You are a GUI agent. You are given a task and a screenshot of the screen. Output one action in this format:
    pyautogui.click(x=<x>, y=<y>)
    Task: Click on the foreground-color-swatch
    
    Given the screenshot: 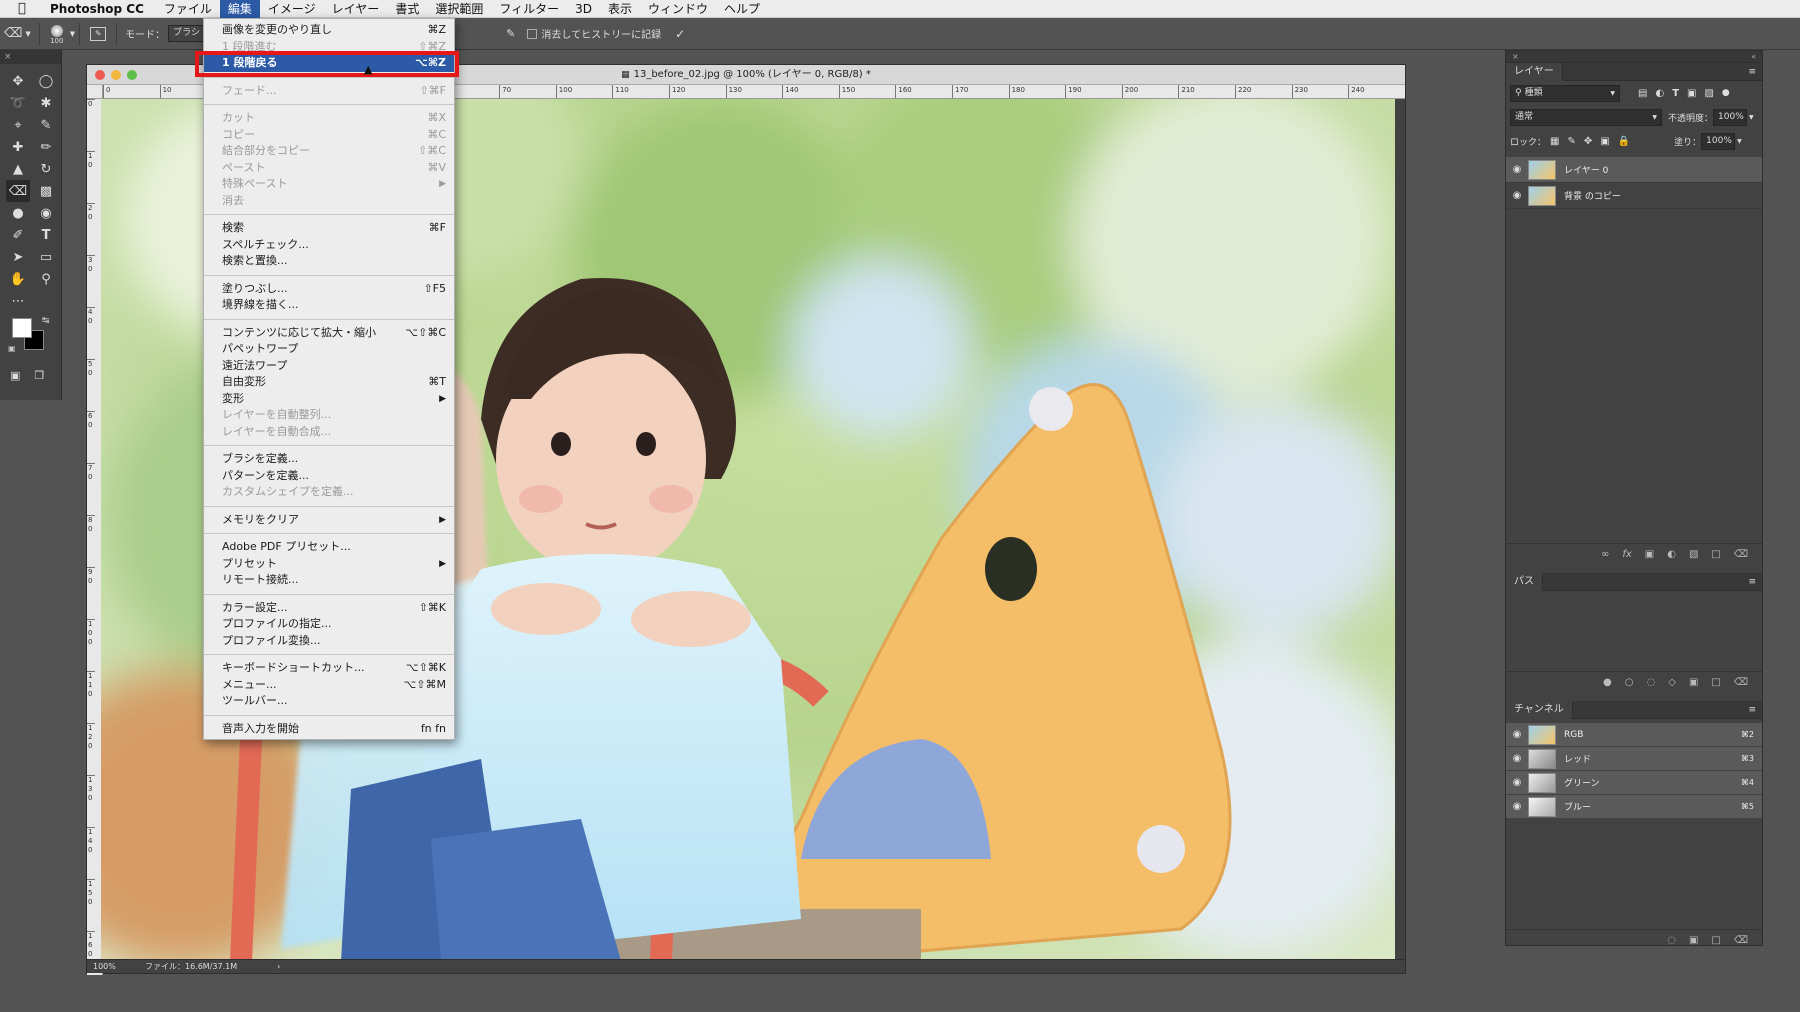 What is the action you would take?
    pyautogui.click(x=22, y=328)
    